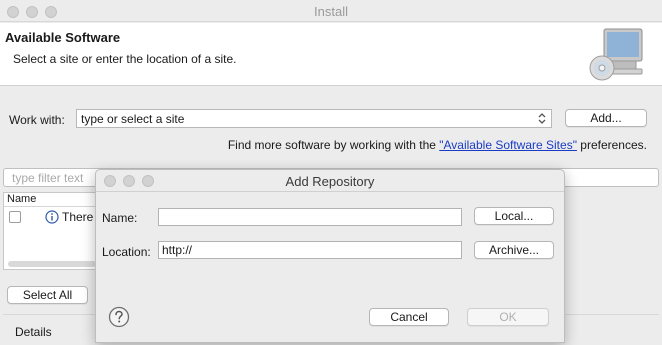  Describe the element at coordinates (81, 217) in the screenshot. I see `table-row-text: There i` at that location.